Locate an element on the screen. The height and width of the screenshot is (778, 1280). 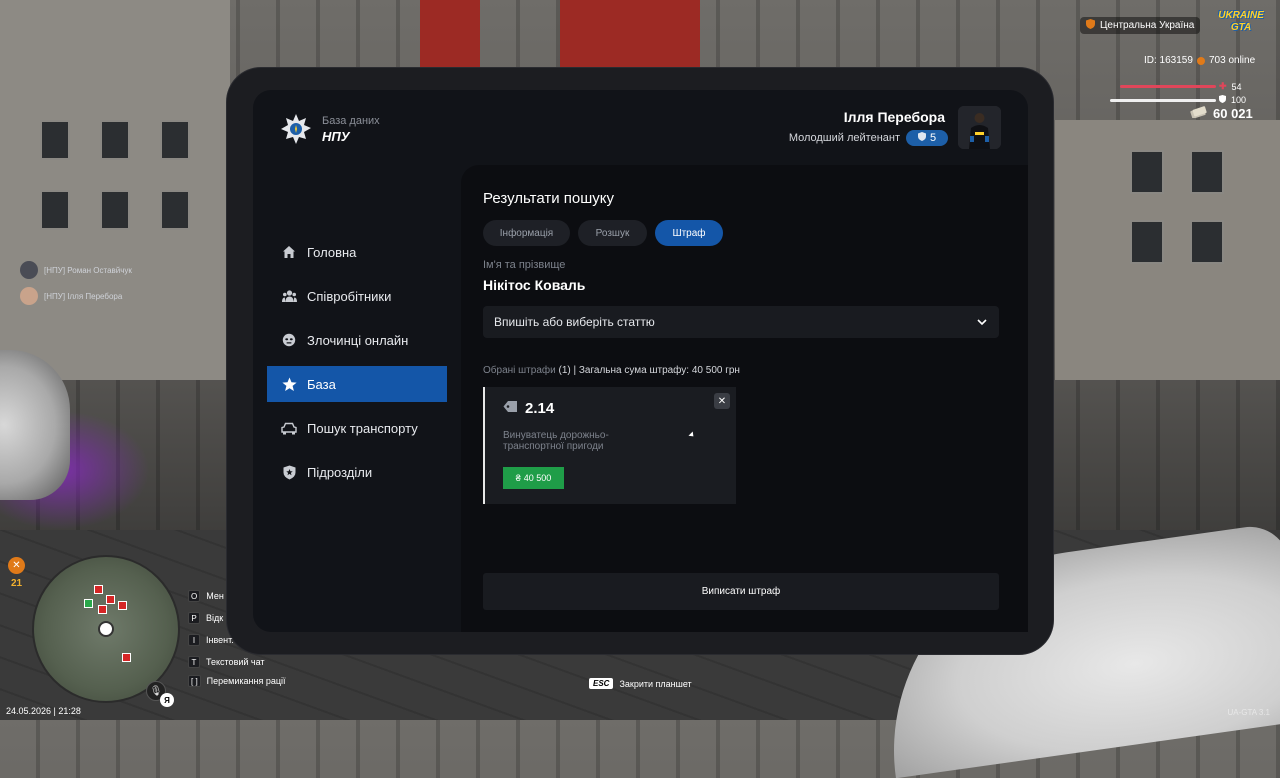
keybind-row: P Відк is located at coordinates (205, 618).